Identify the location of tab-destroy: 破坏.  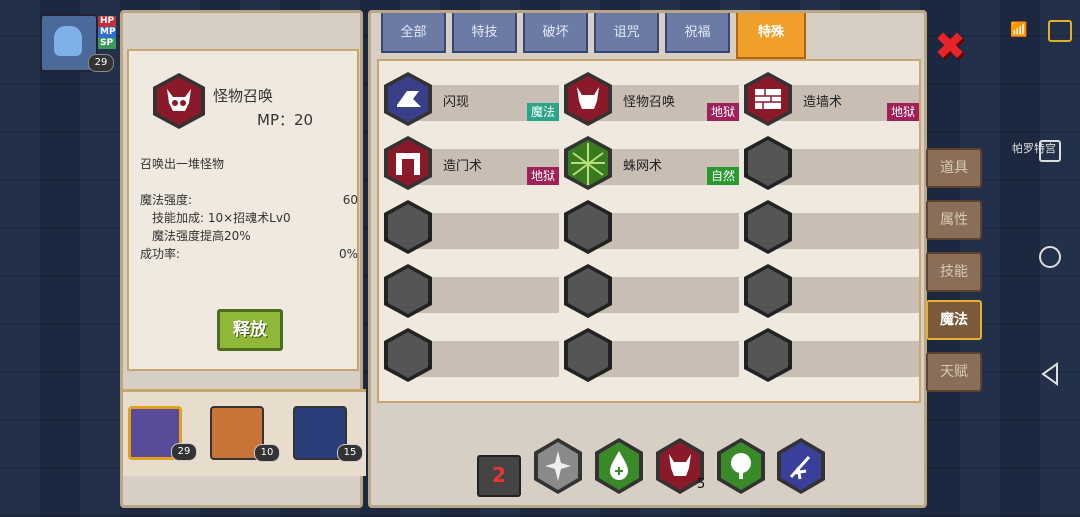
(555, 33).